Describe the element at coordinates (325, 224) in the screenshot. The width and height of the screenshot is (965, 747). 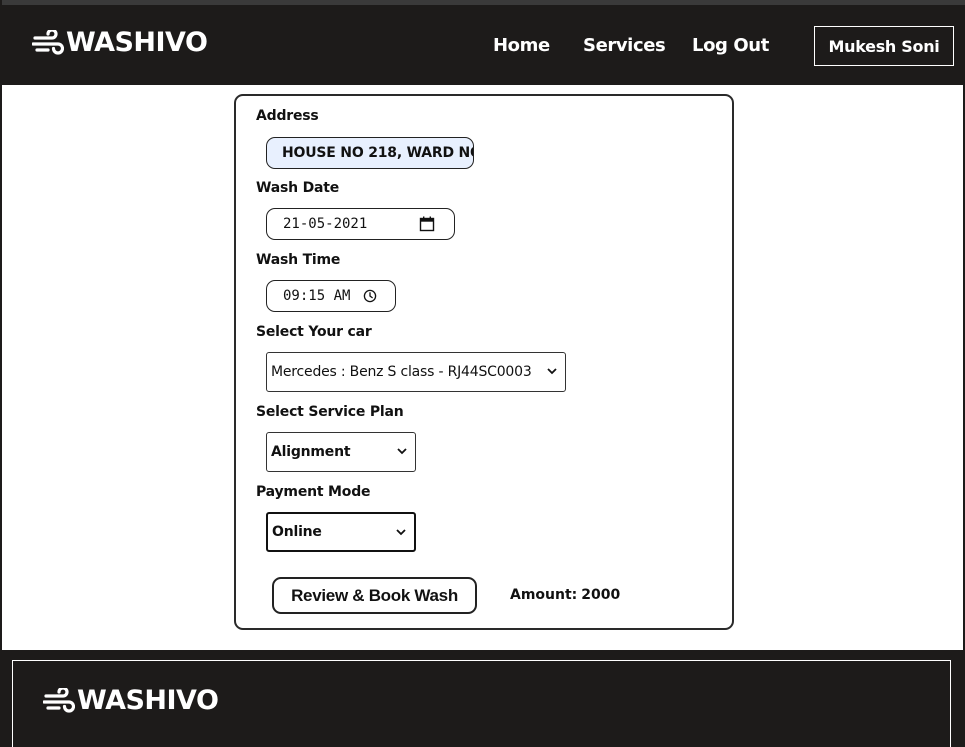
I see `wash-date-value: 21-05-2021` at that location.